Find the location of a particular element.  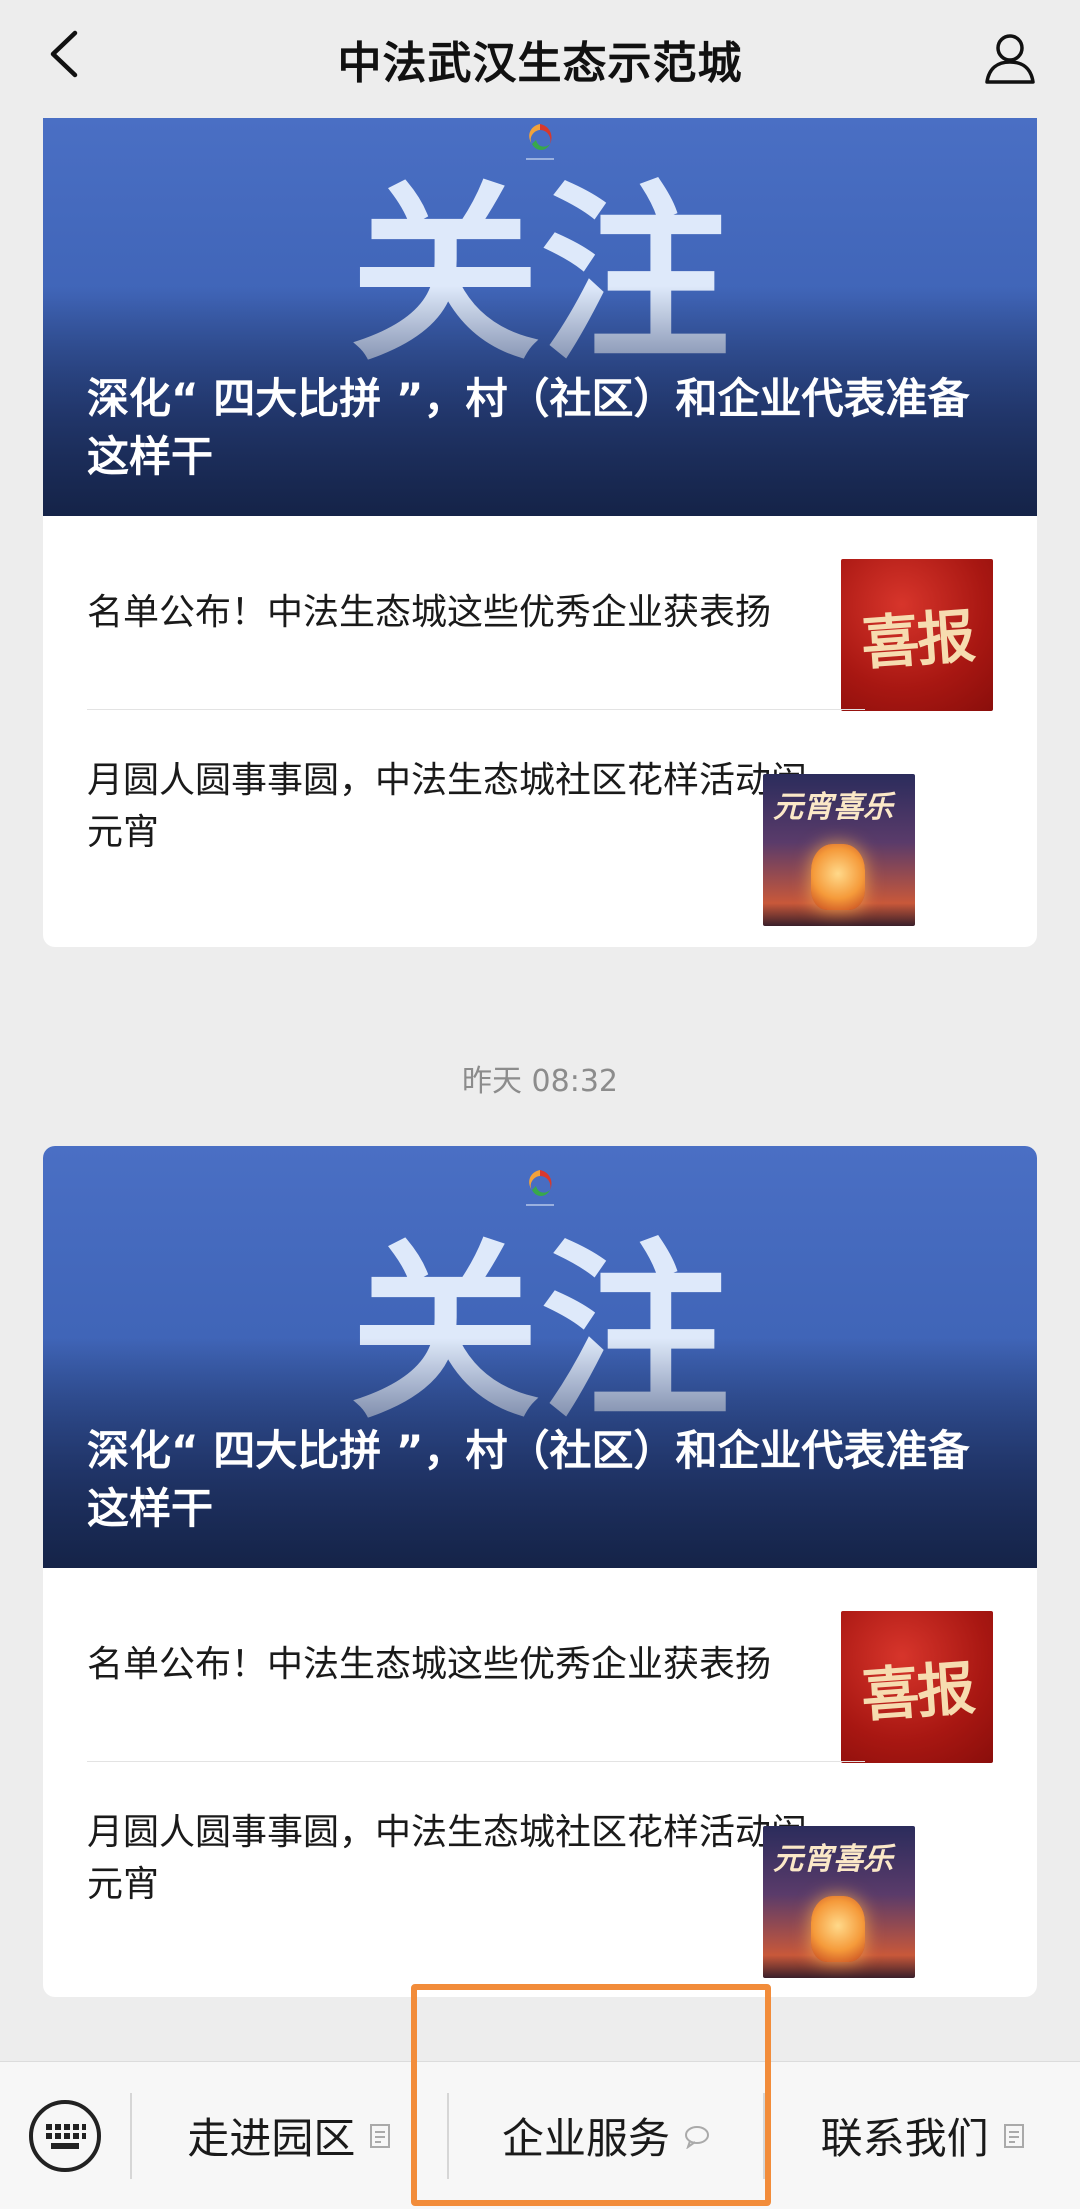

page-title: 中法武汉生态示范城 is located at coordinates (540, 63).